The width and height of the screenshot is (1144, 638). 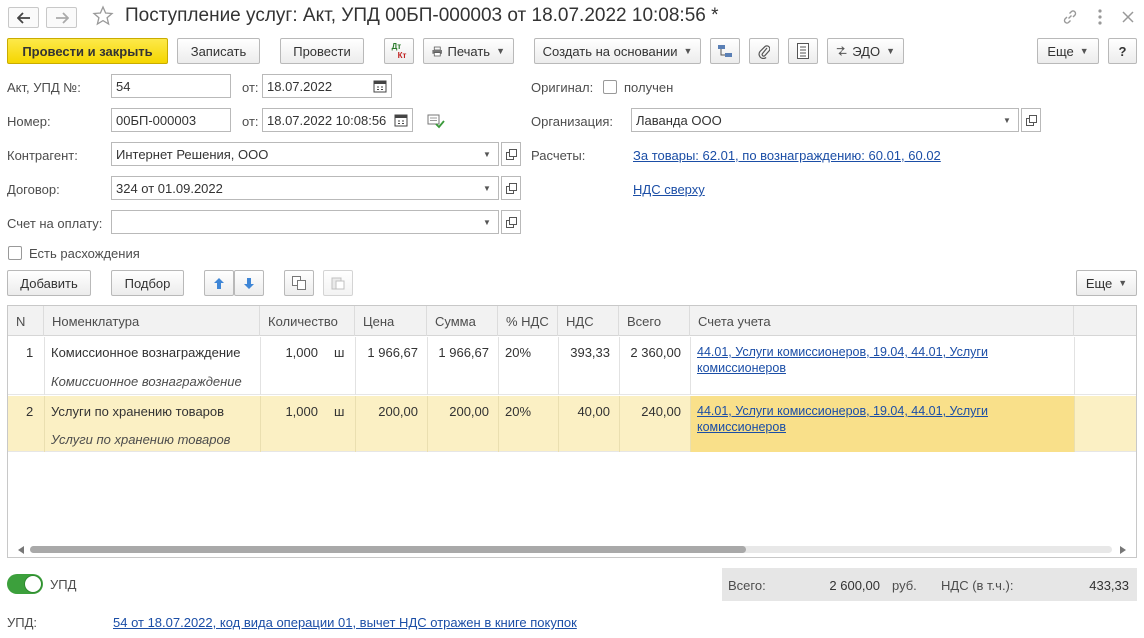 I want to click on vat-included-value: 433,33, so click(x=1109, y=585).